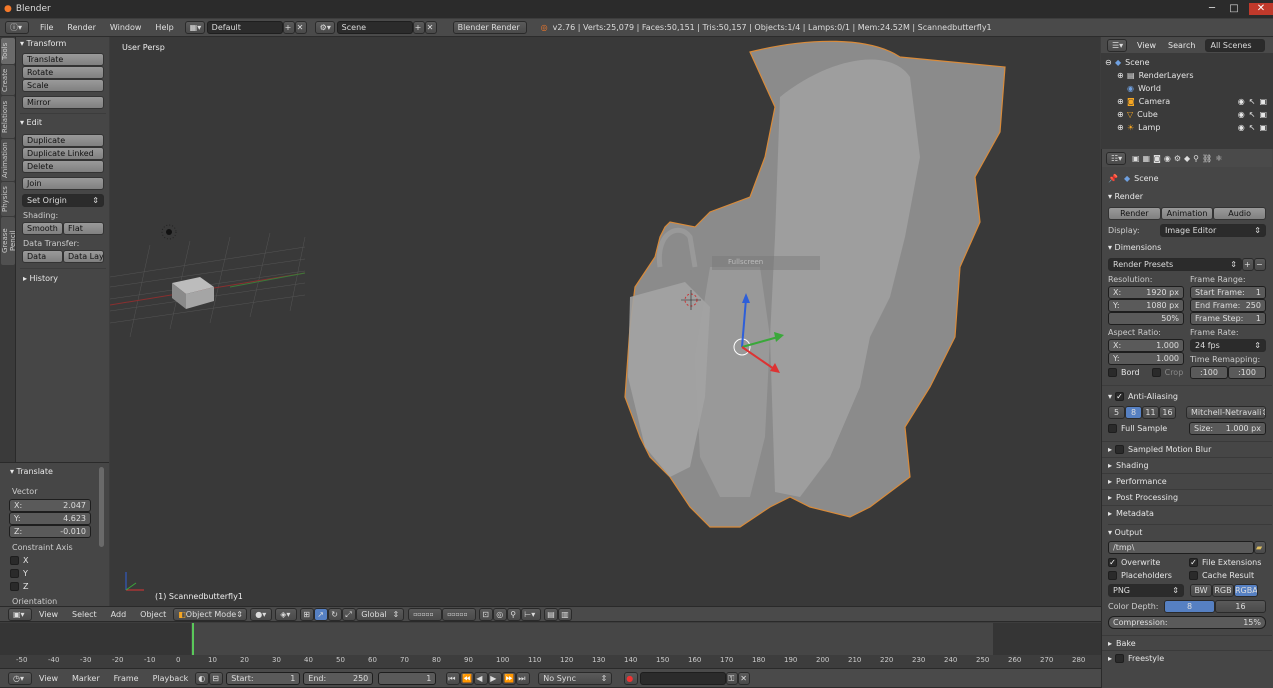 The image size is (1273, 688). What do you see at coordinates (50, 531) in the screenshot?
I see `vector-z-field: Z: -0.010` at bounding box center [50, 531].